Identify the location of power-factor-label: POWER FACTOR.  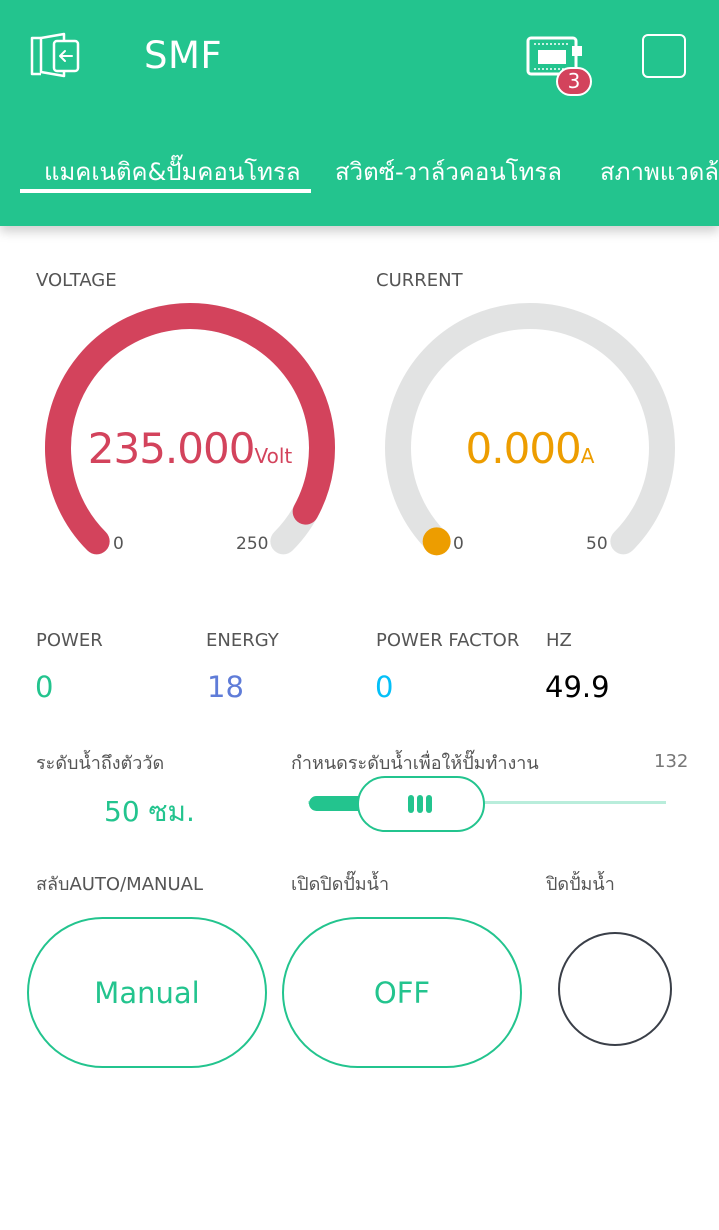
(448, 640).